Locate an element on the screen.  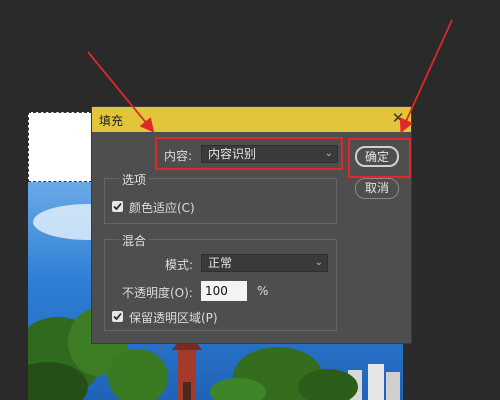
arrow-to-content is located at coordinates (121, 92).